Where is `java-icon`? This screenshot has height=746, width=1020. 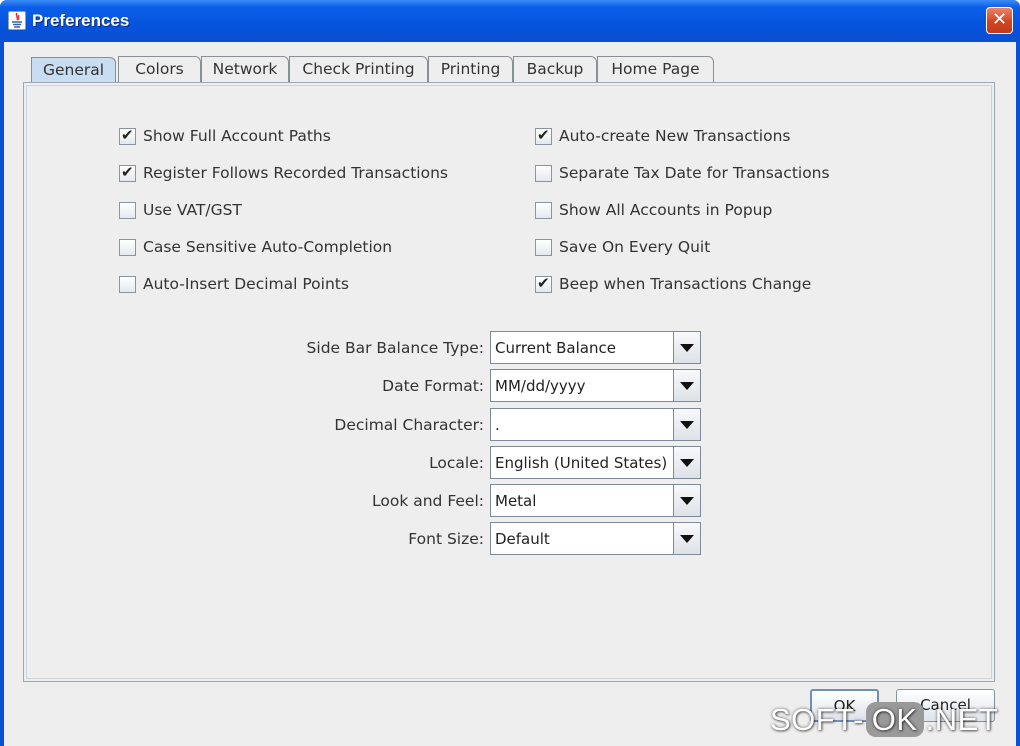 java-icon is located at coordinates (17, 20).